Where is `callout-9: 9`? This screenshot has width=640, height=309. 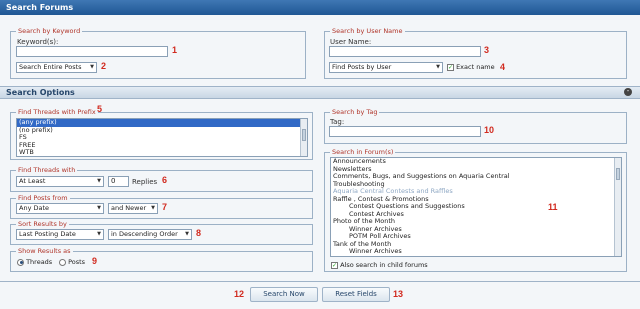 callout-9: 9 is located at coordinates (95, 261).